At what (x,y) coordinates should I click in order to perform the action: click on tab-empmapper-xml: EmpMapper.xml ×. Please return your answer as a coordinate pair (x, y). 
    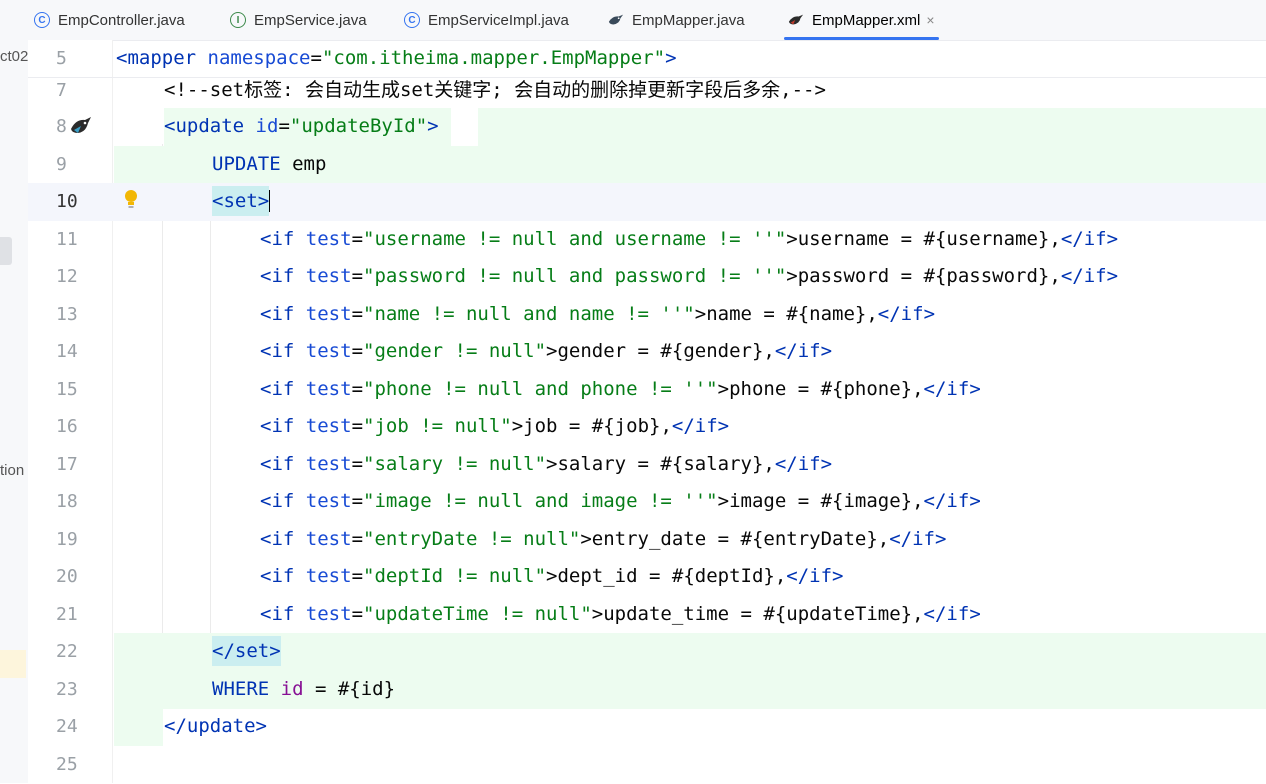
    Looking at the image, I should click on (861, 20).